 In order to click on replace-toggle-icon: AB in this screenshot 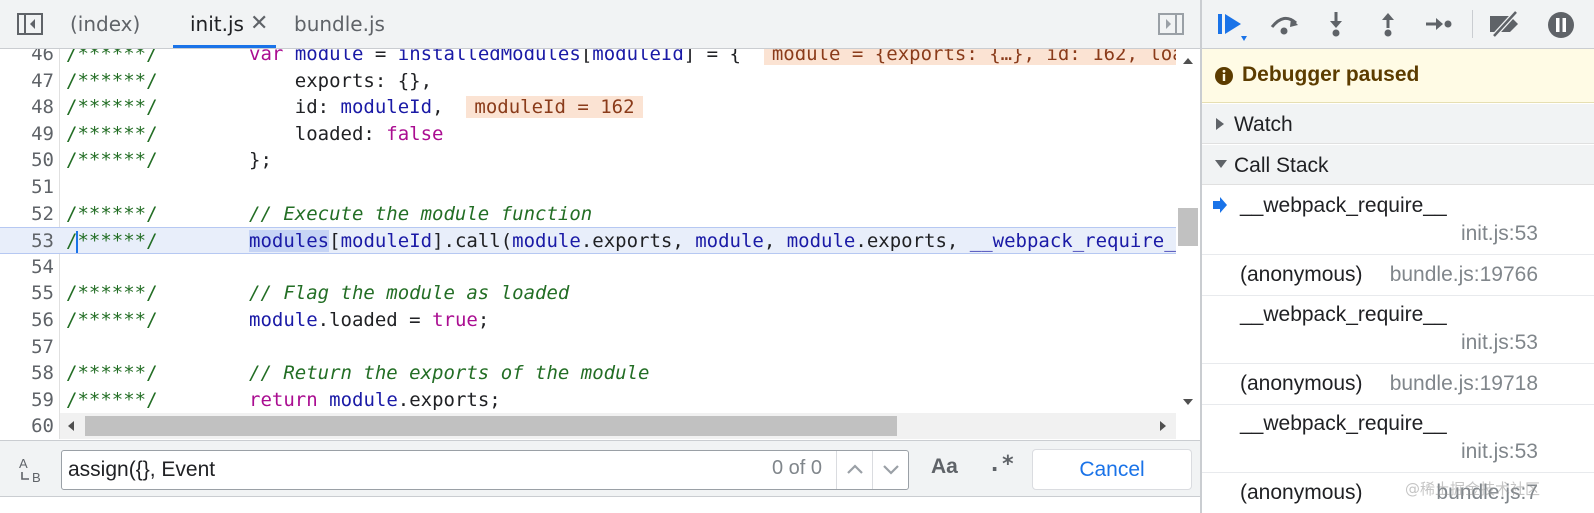, I will do `click(32, 472)`.